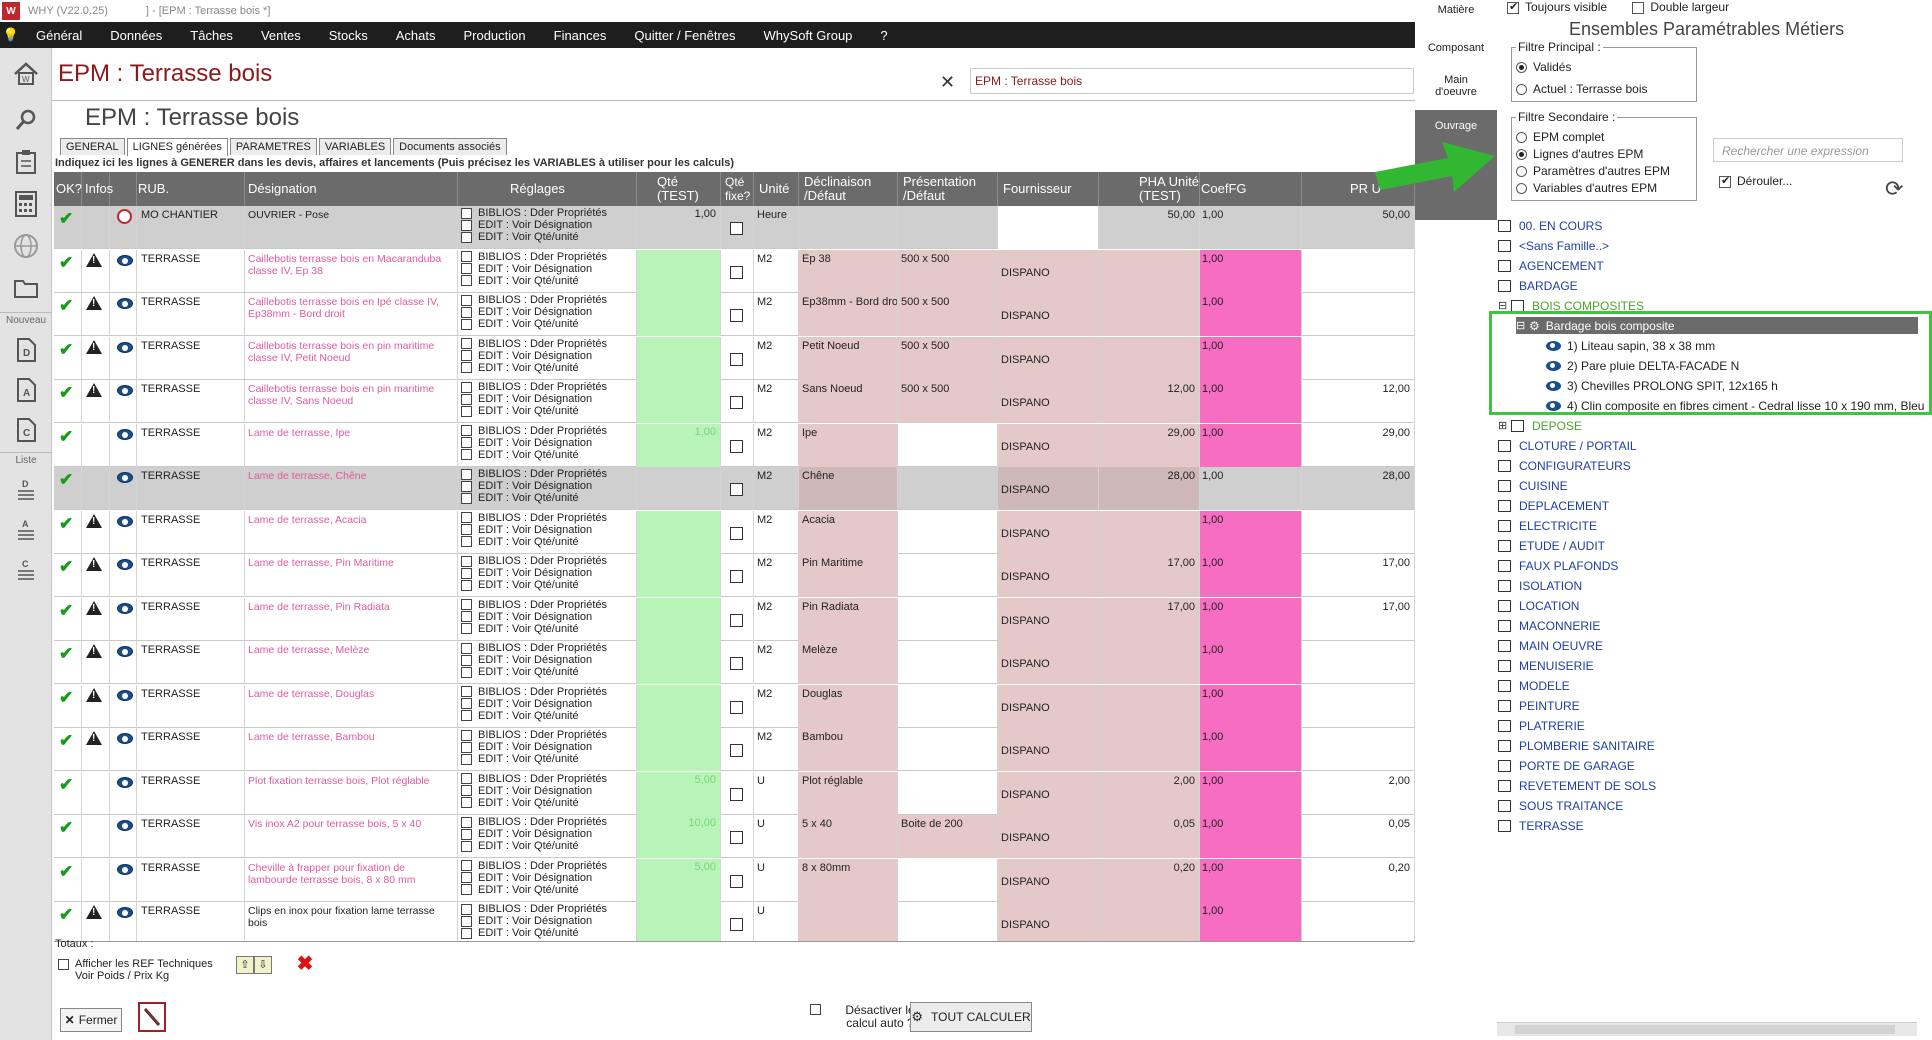  I want to click on tab-1: LIGNES générées, so click(177, 147).